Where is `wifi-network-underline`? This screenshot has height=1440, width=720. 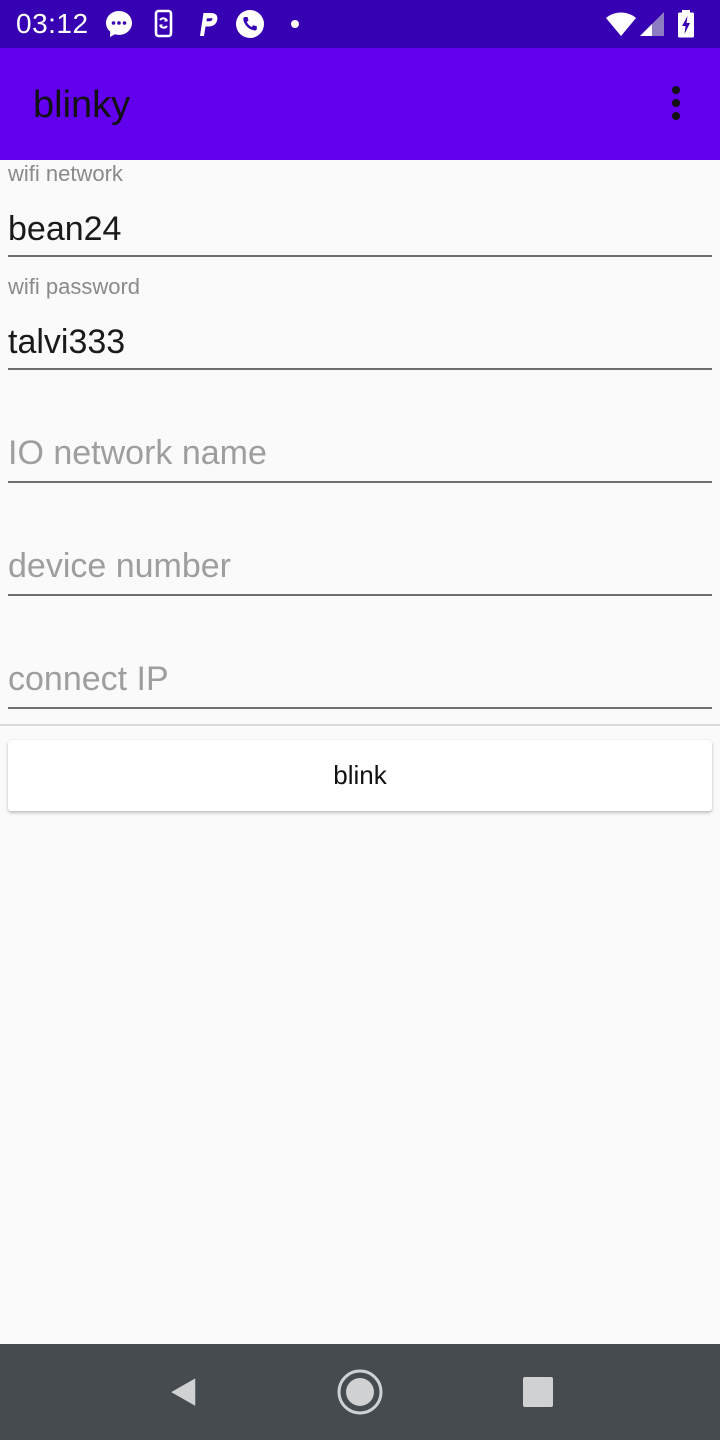
wifi-network-underline is located at coordinates (360, 256).